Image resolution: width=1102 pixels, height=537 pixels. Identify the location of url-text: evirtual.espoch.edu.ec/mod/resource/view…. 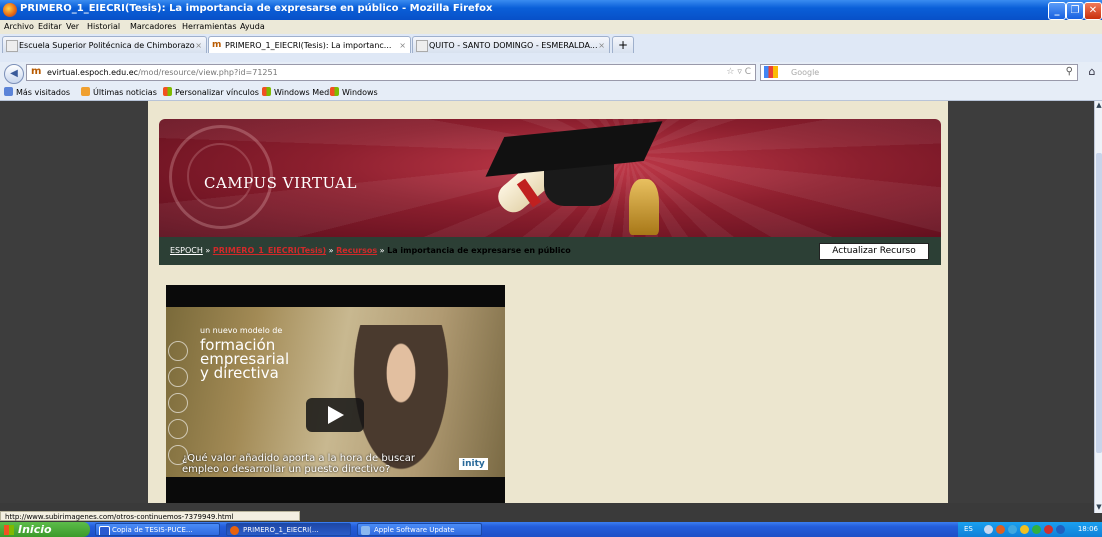
(162, 72).